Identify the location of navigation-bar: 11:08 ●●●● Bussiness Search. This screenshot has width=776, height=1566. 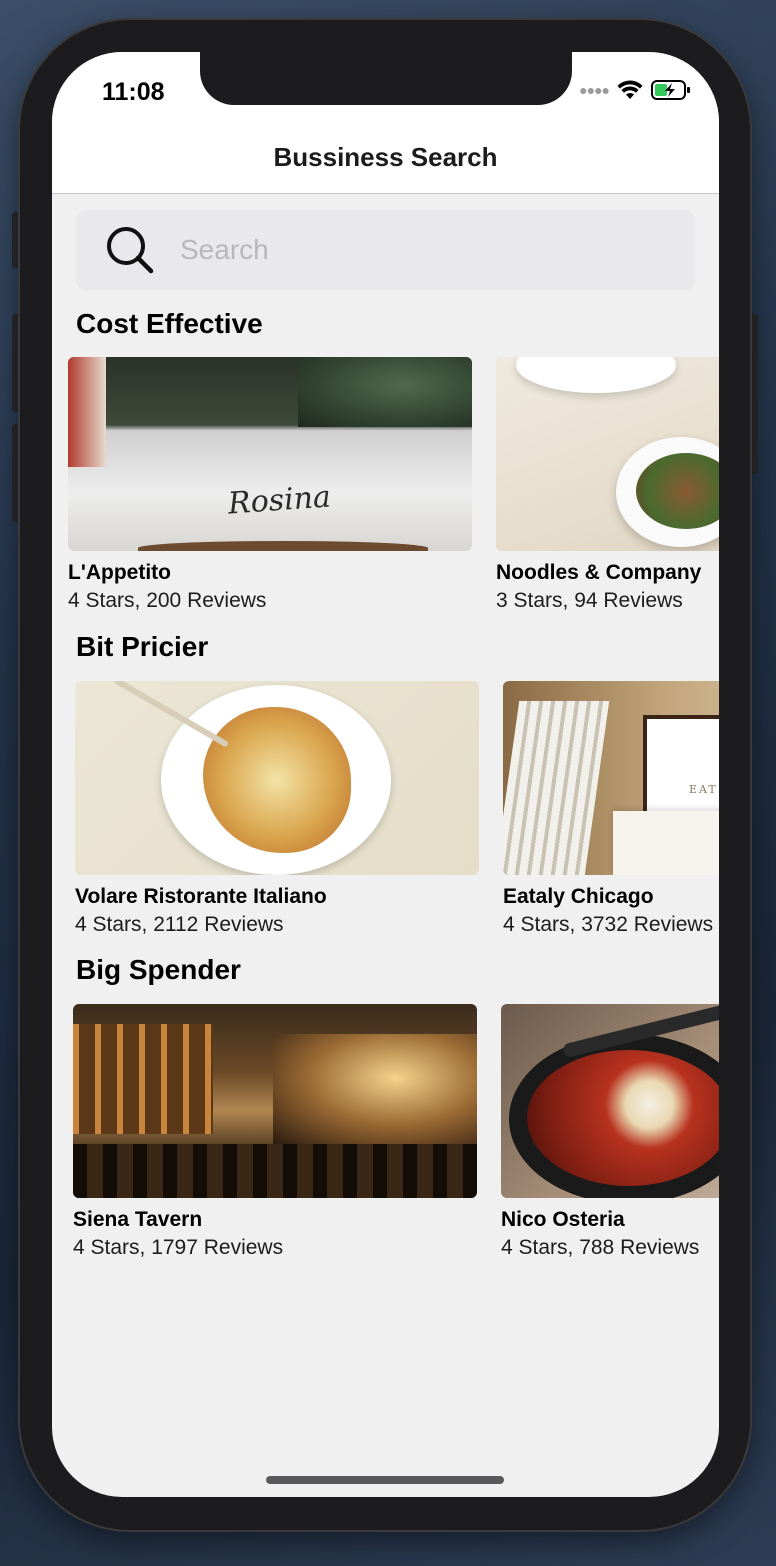
(385, 123).